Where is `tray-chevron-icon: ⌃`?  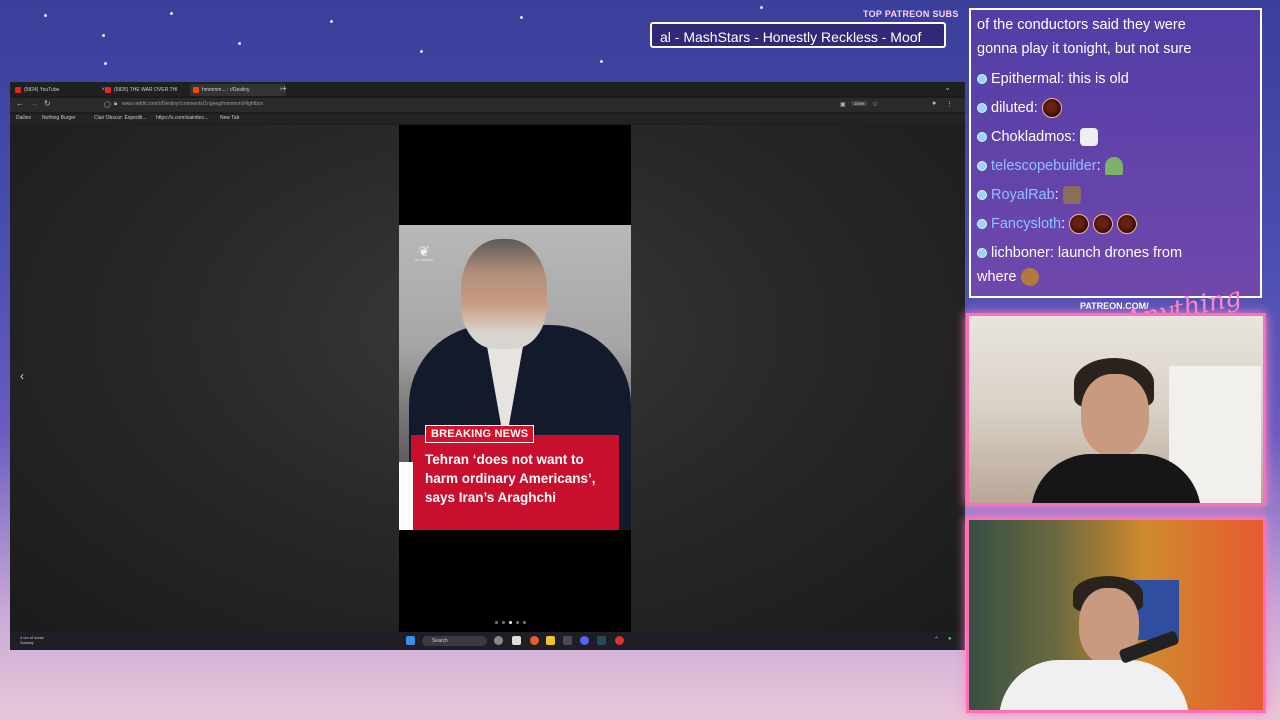
tray-chevron-icon: ⌃ is located at coordinates (936, 639).